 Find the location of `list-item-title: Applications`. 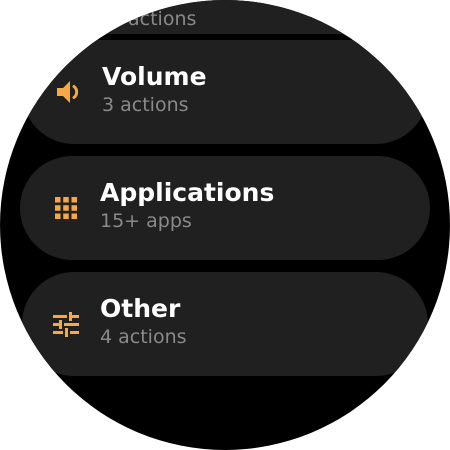

list-item-title: Applications is located at coordinates (187, 192).